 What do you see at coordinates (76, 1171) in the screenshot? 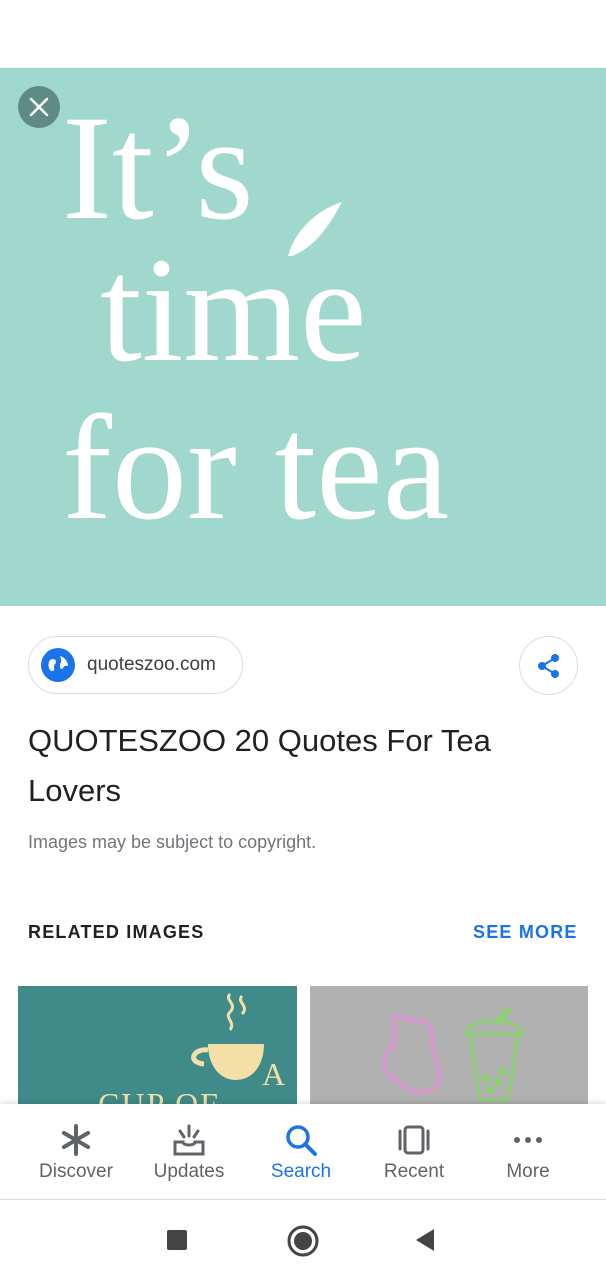
I see `nav-label: Discover` at bounding box center [76, 1171].